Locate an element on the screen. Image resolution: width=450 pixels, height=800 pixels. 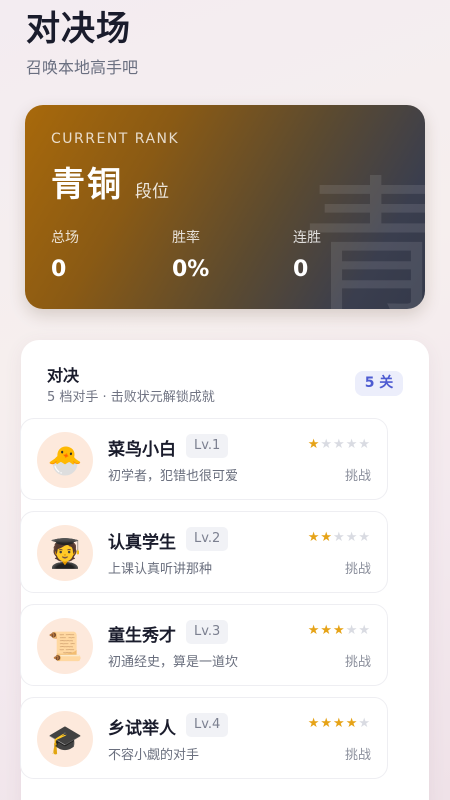
scroll-icon: 📜 is located at coordinates (65, 646).